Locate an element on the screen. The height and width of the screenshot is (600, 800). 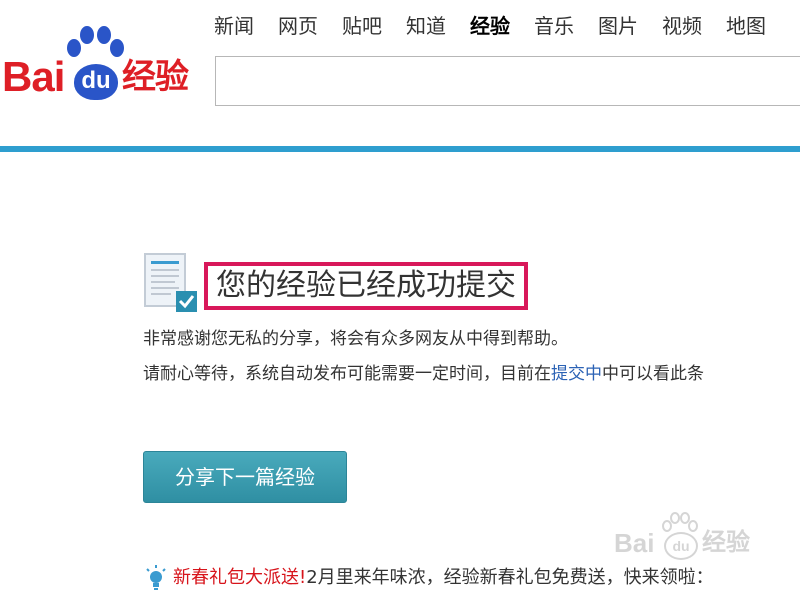
promo-link: 新春礼包大派送 is located at coordinates (236, 578).